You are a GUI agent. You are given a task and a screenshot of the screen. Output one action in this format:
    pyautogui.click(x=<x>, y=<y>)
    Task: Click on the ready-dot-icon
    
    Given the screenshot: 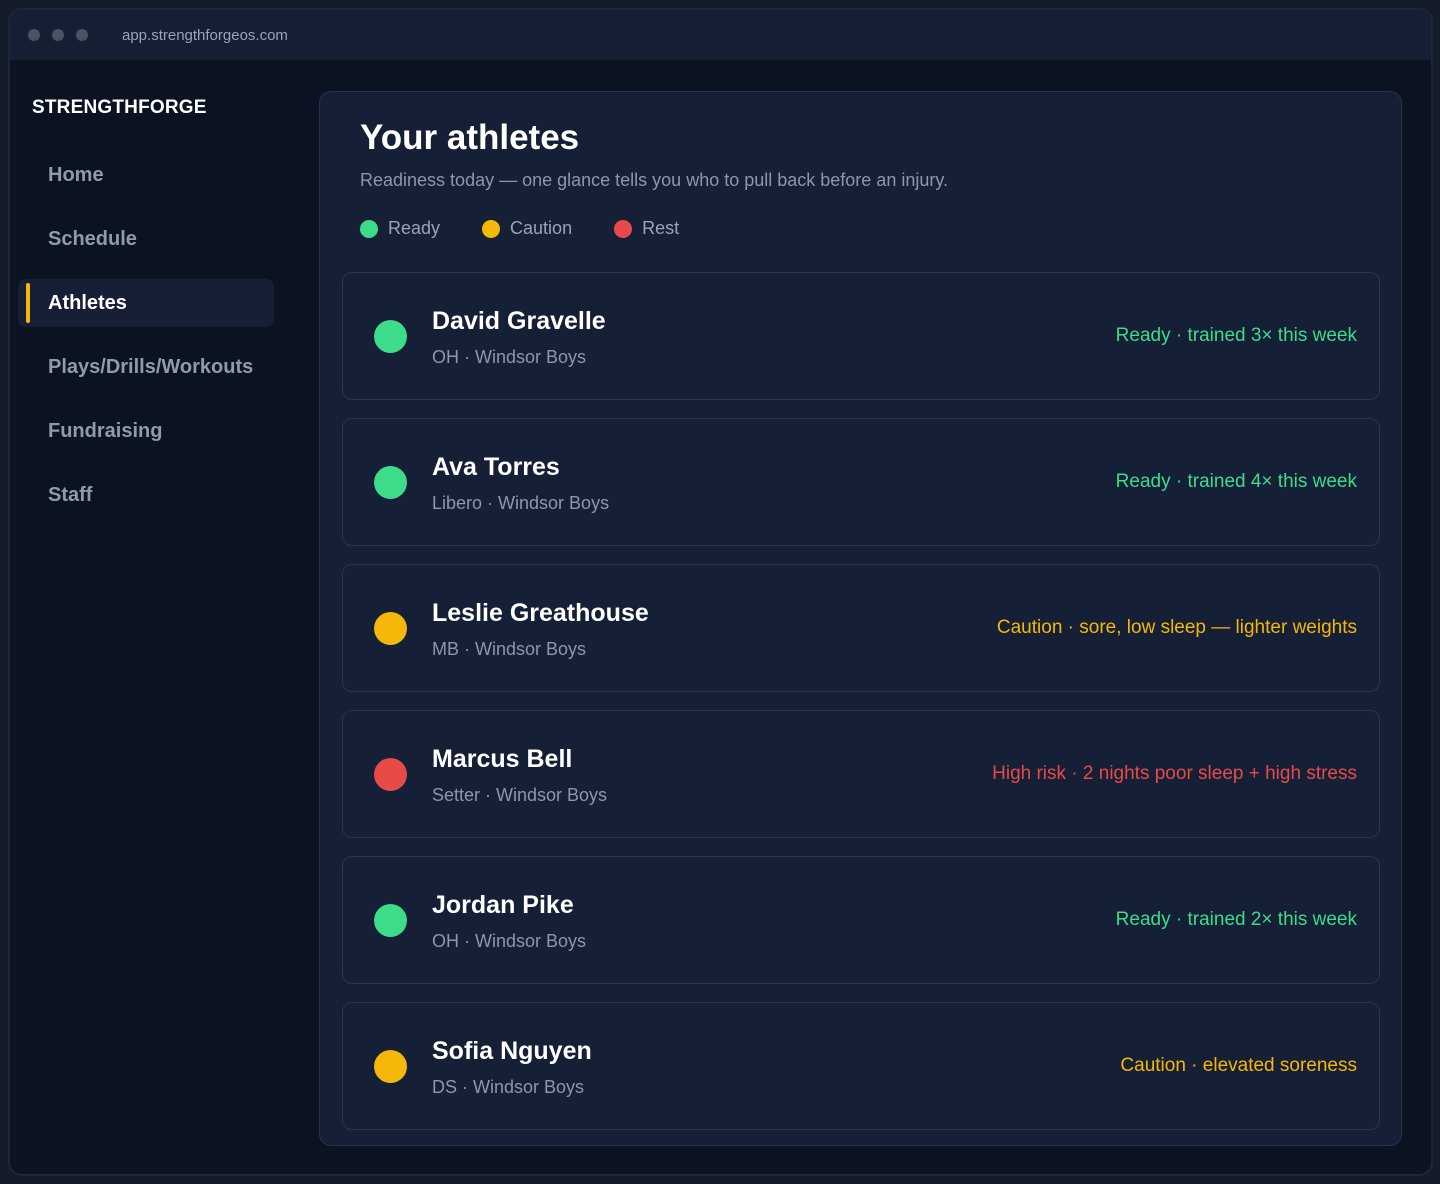 What is the action you would take?
    pyautogui.click(x=369, y=228)
    